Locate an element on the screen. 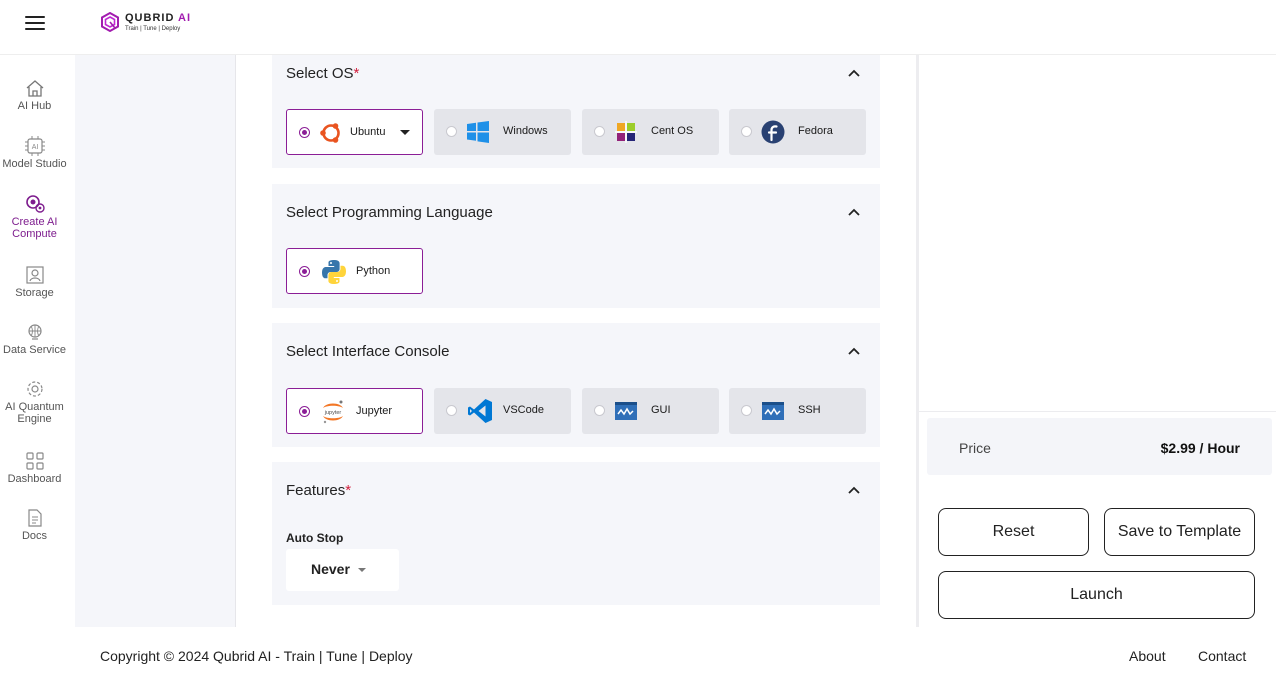 The image size is (1276, 678). console-option-label: VSCode is located at coordinates (523, 410).